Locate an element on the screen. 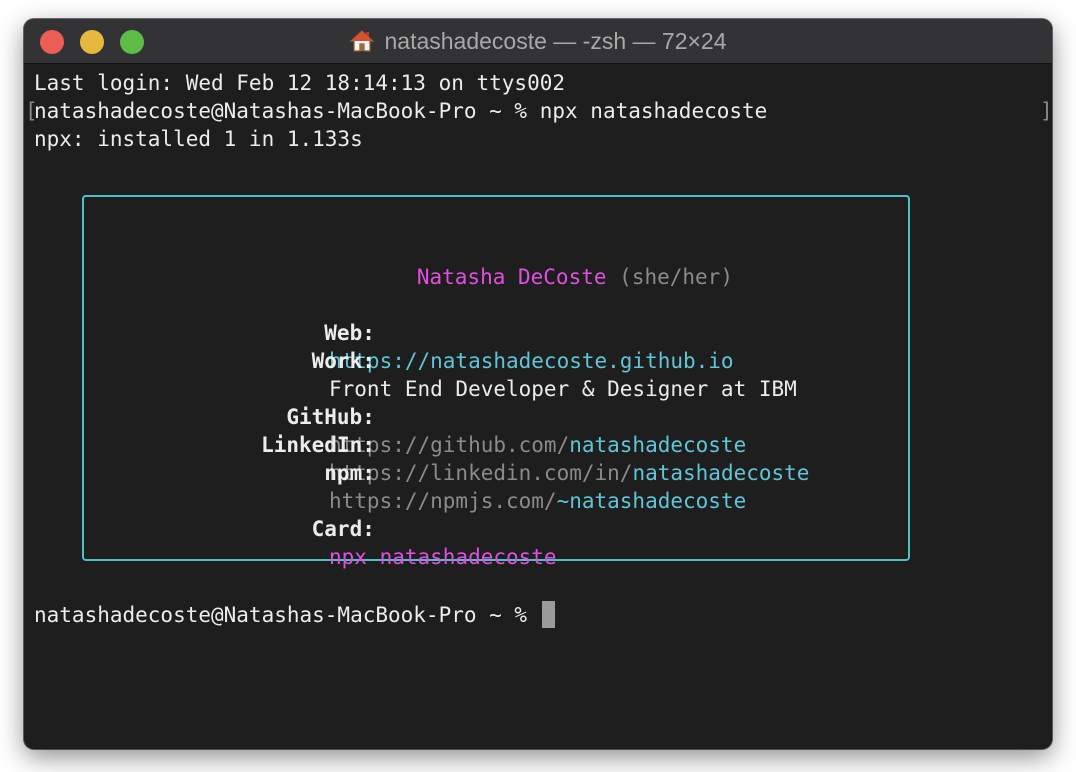 The height and width of the screenshot is (772, 1076). card-web-row: Web: https://natashadecoste.github.io is located at coordinates (499, 332).